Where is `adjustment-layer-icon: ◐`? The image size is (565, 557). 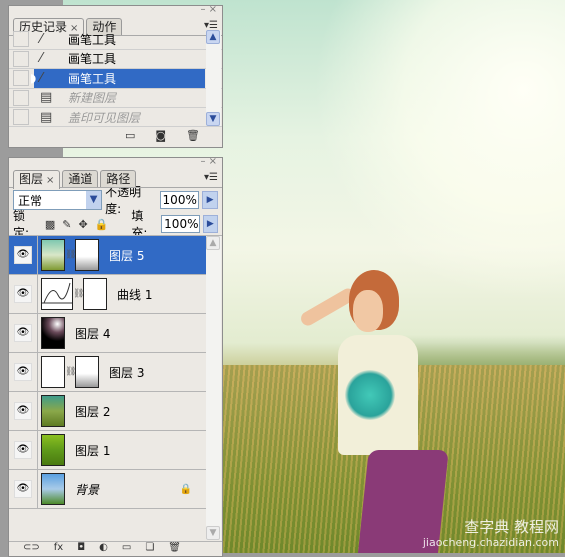
adjustment-layer-icon: ◐ is located at coordinates (103, 548).